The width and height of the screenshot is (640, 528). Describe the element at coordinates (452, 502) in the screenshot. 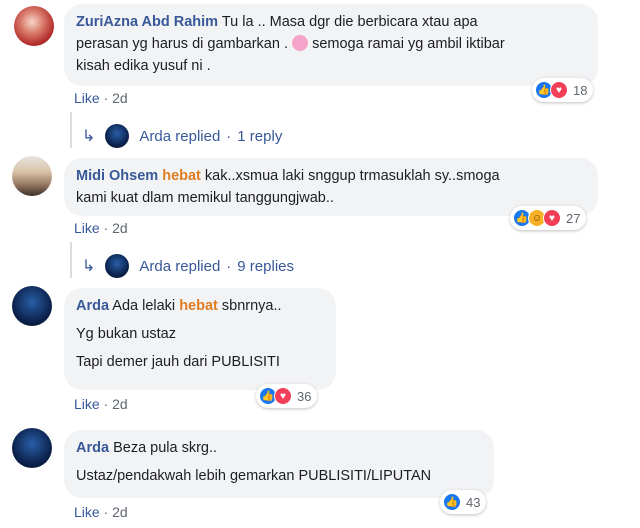

I see `like-reaction-icon: 👍` at that location.